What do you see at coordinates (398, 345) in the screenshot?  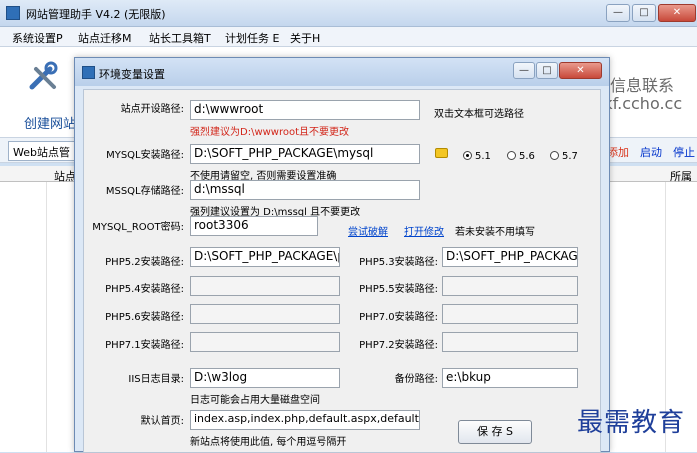 I see `php72-path-label: PHP7.2安装路径:` at bounding box center [398, 345].